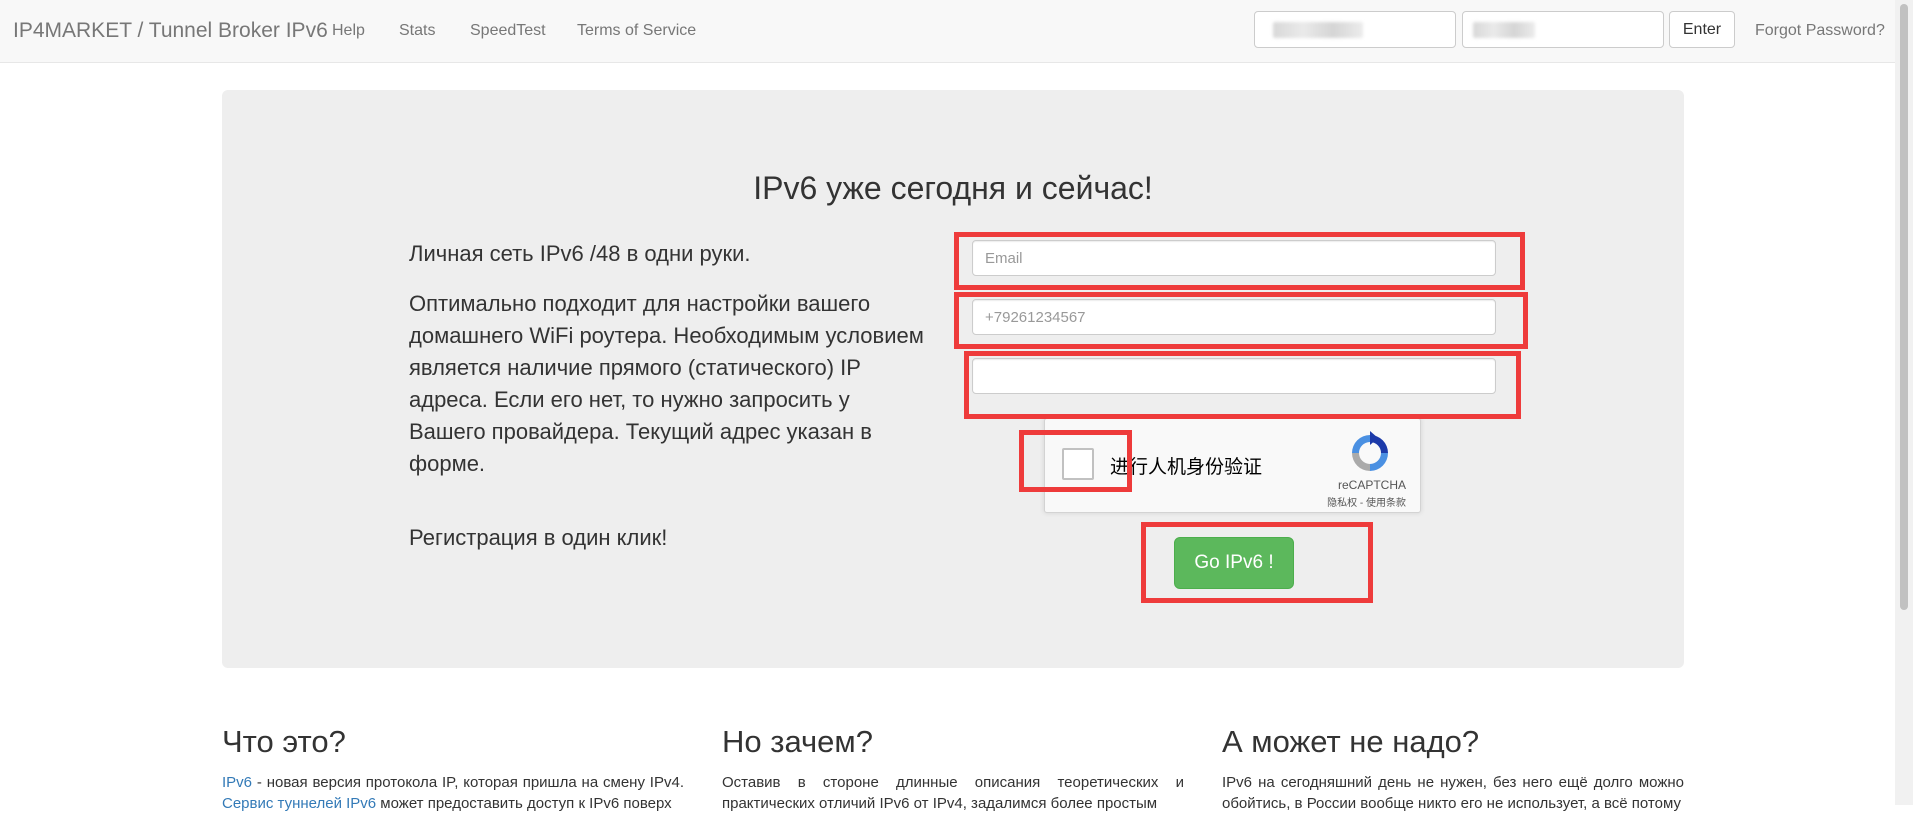 The width and height of the screenshot is (1913, 814). I want to click on nav-stats: Stats, so click(417, 31).